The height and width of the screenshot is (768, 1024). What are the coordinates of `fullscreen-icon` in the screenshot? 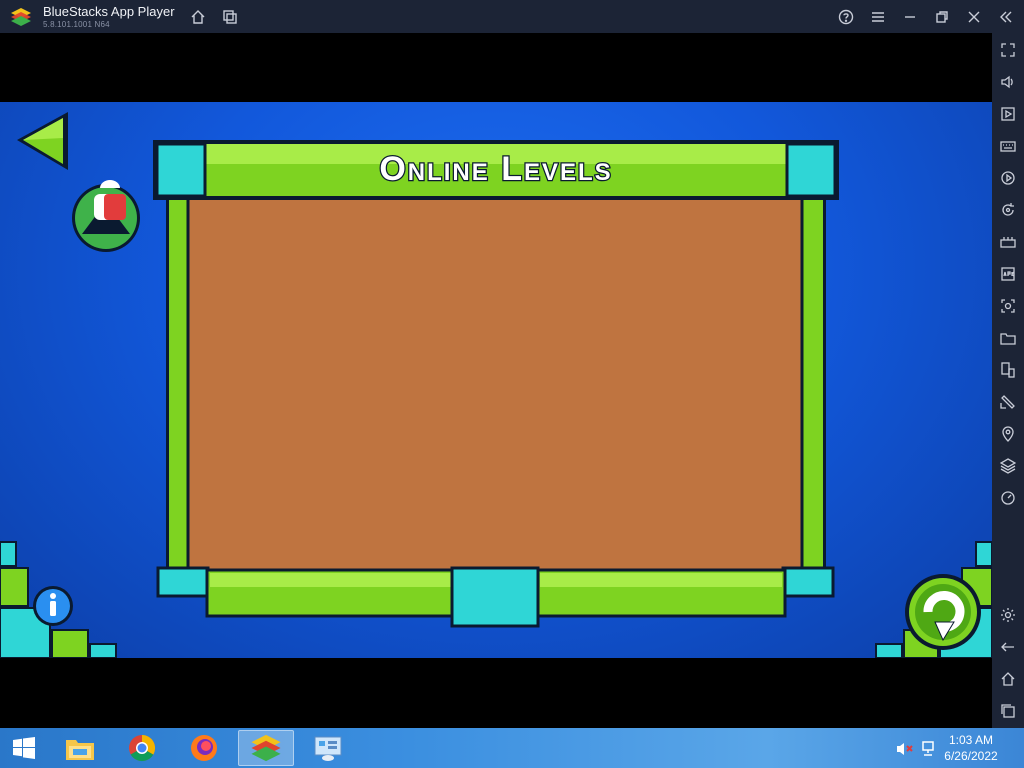 It's located at (1008, 50).